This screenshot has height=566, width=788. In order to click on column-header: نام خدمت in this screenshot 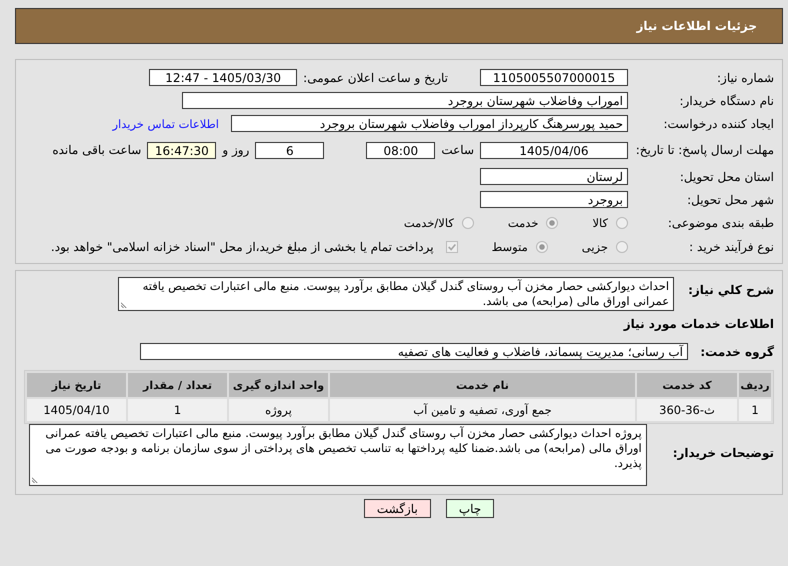, I will do `click(482, 385)`.